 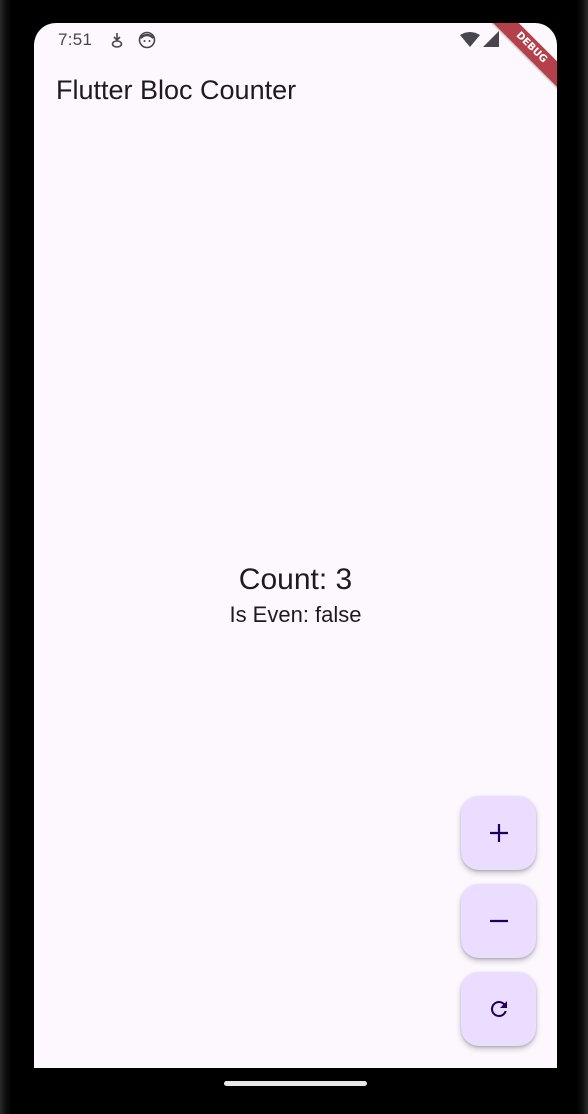 I want to click on reset-button, so click(x=498, y=1009).